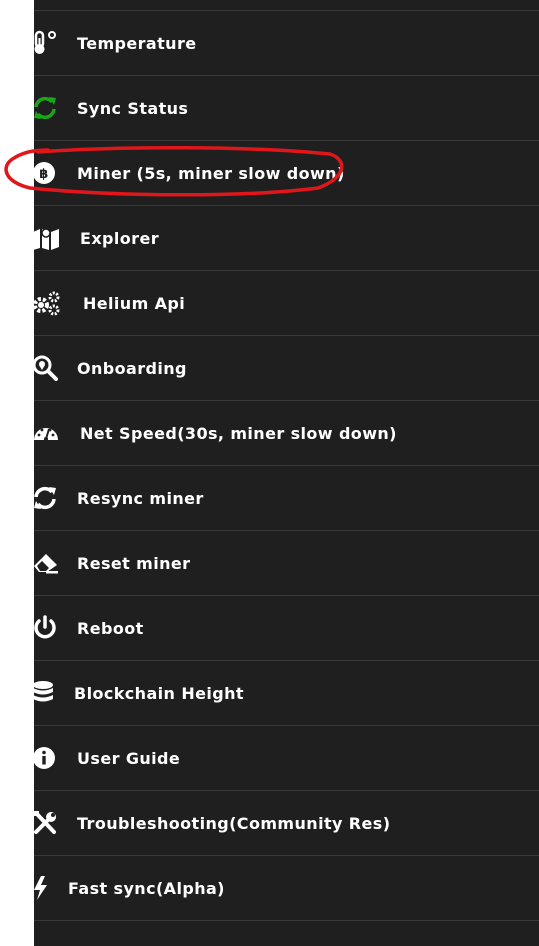  I want to click on menu-item-net-speed: Net Speed(30s, miner slow down), so click(286, 432).